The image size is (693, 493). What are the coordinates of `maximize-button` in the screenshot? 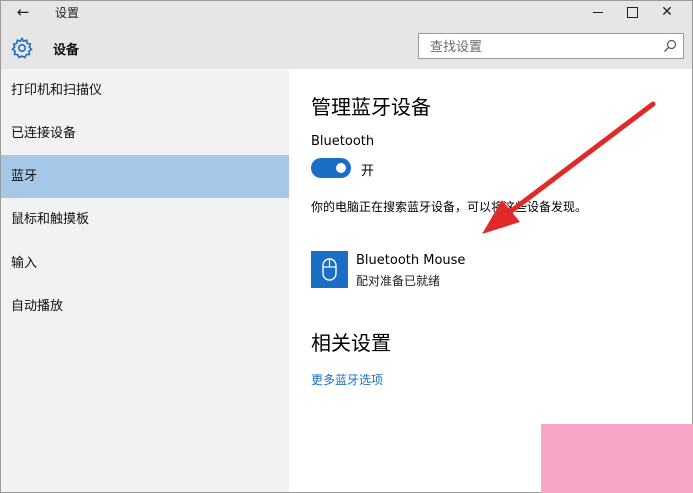 It's located at (632, 12).